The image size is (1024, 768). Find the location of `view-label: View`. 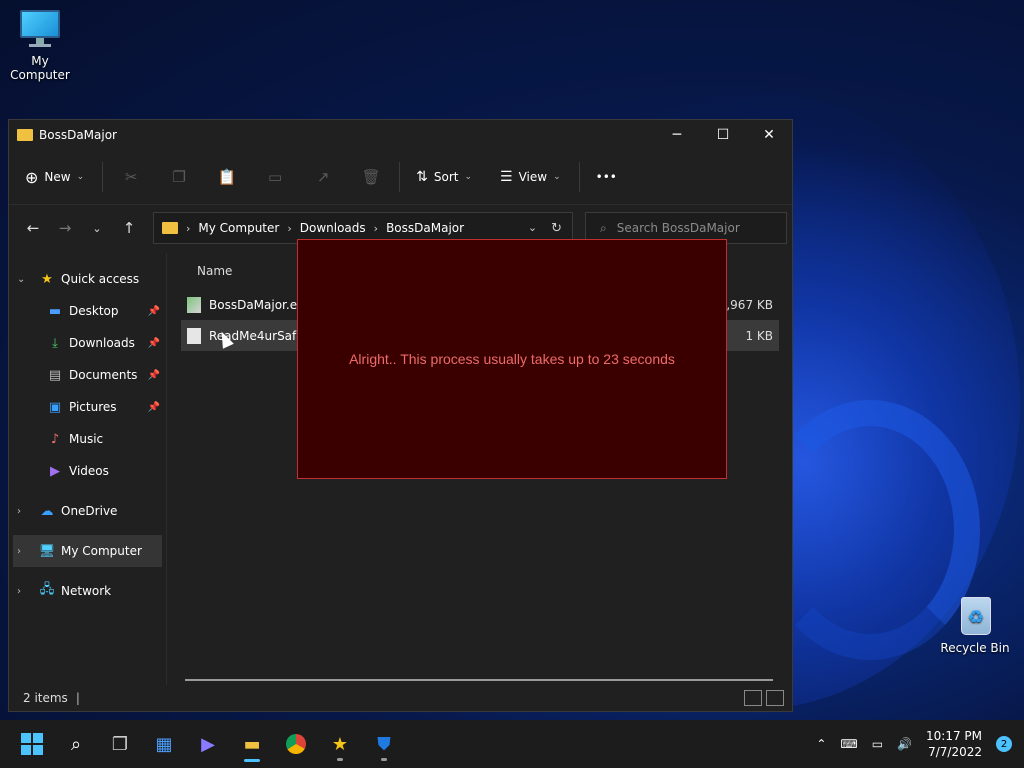

view-label: View is located at coordinates (533, 177).